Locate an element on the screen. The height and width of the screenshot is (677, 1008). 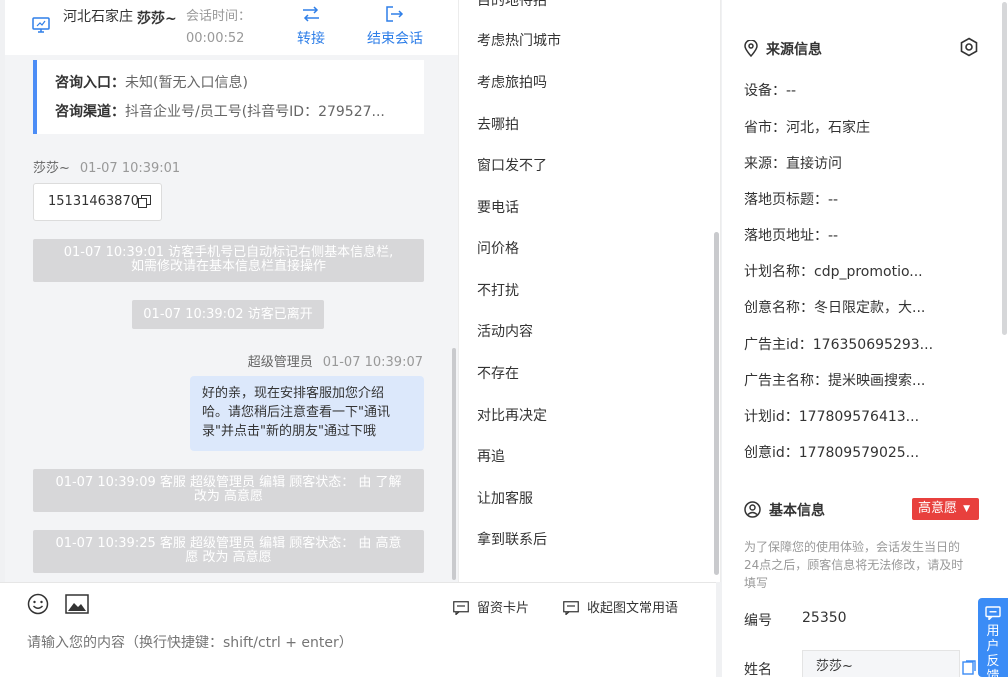
visitor-message-time: 01-07 10:39:01 is located at coordinates (130, 168).